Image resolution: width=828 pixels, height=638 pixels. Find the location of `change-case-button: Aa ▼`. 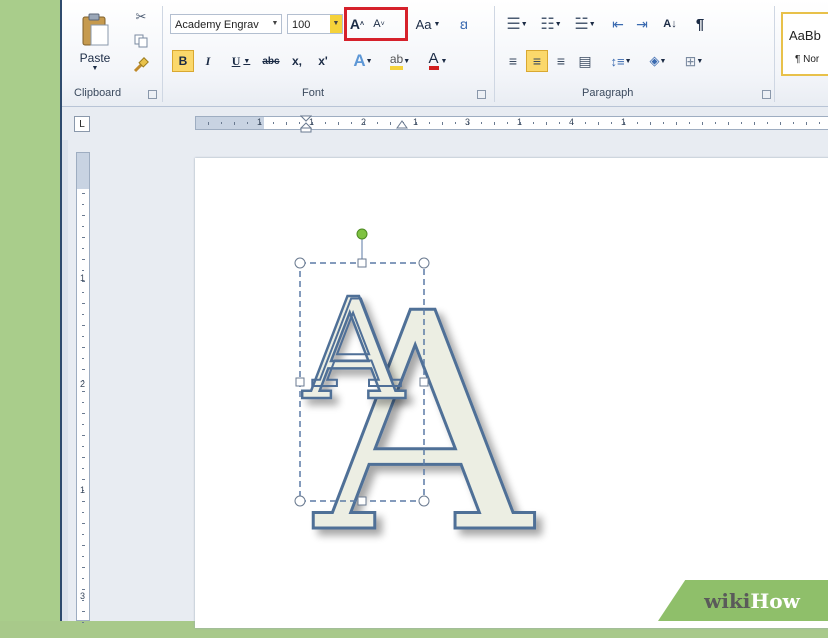

change-case-button: Aa ▼ is located at coordinates (428, 24).